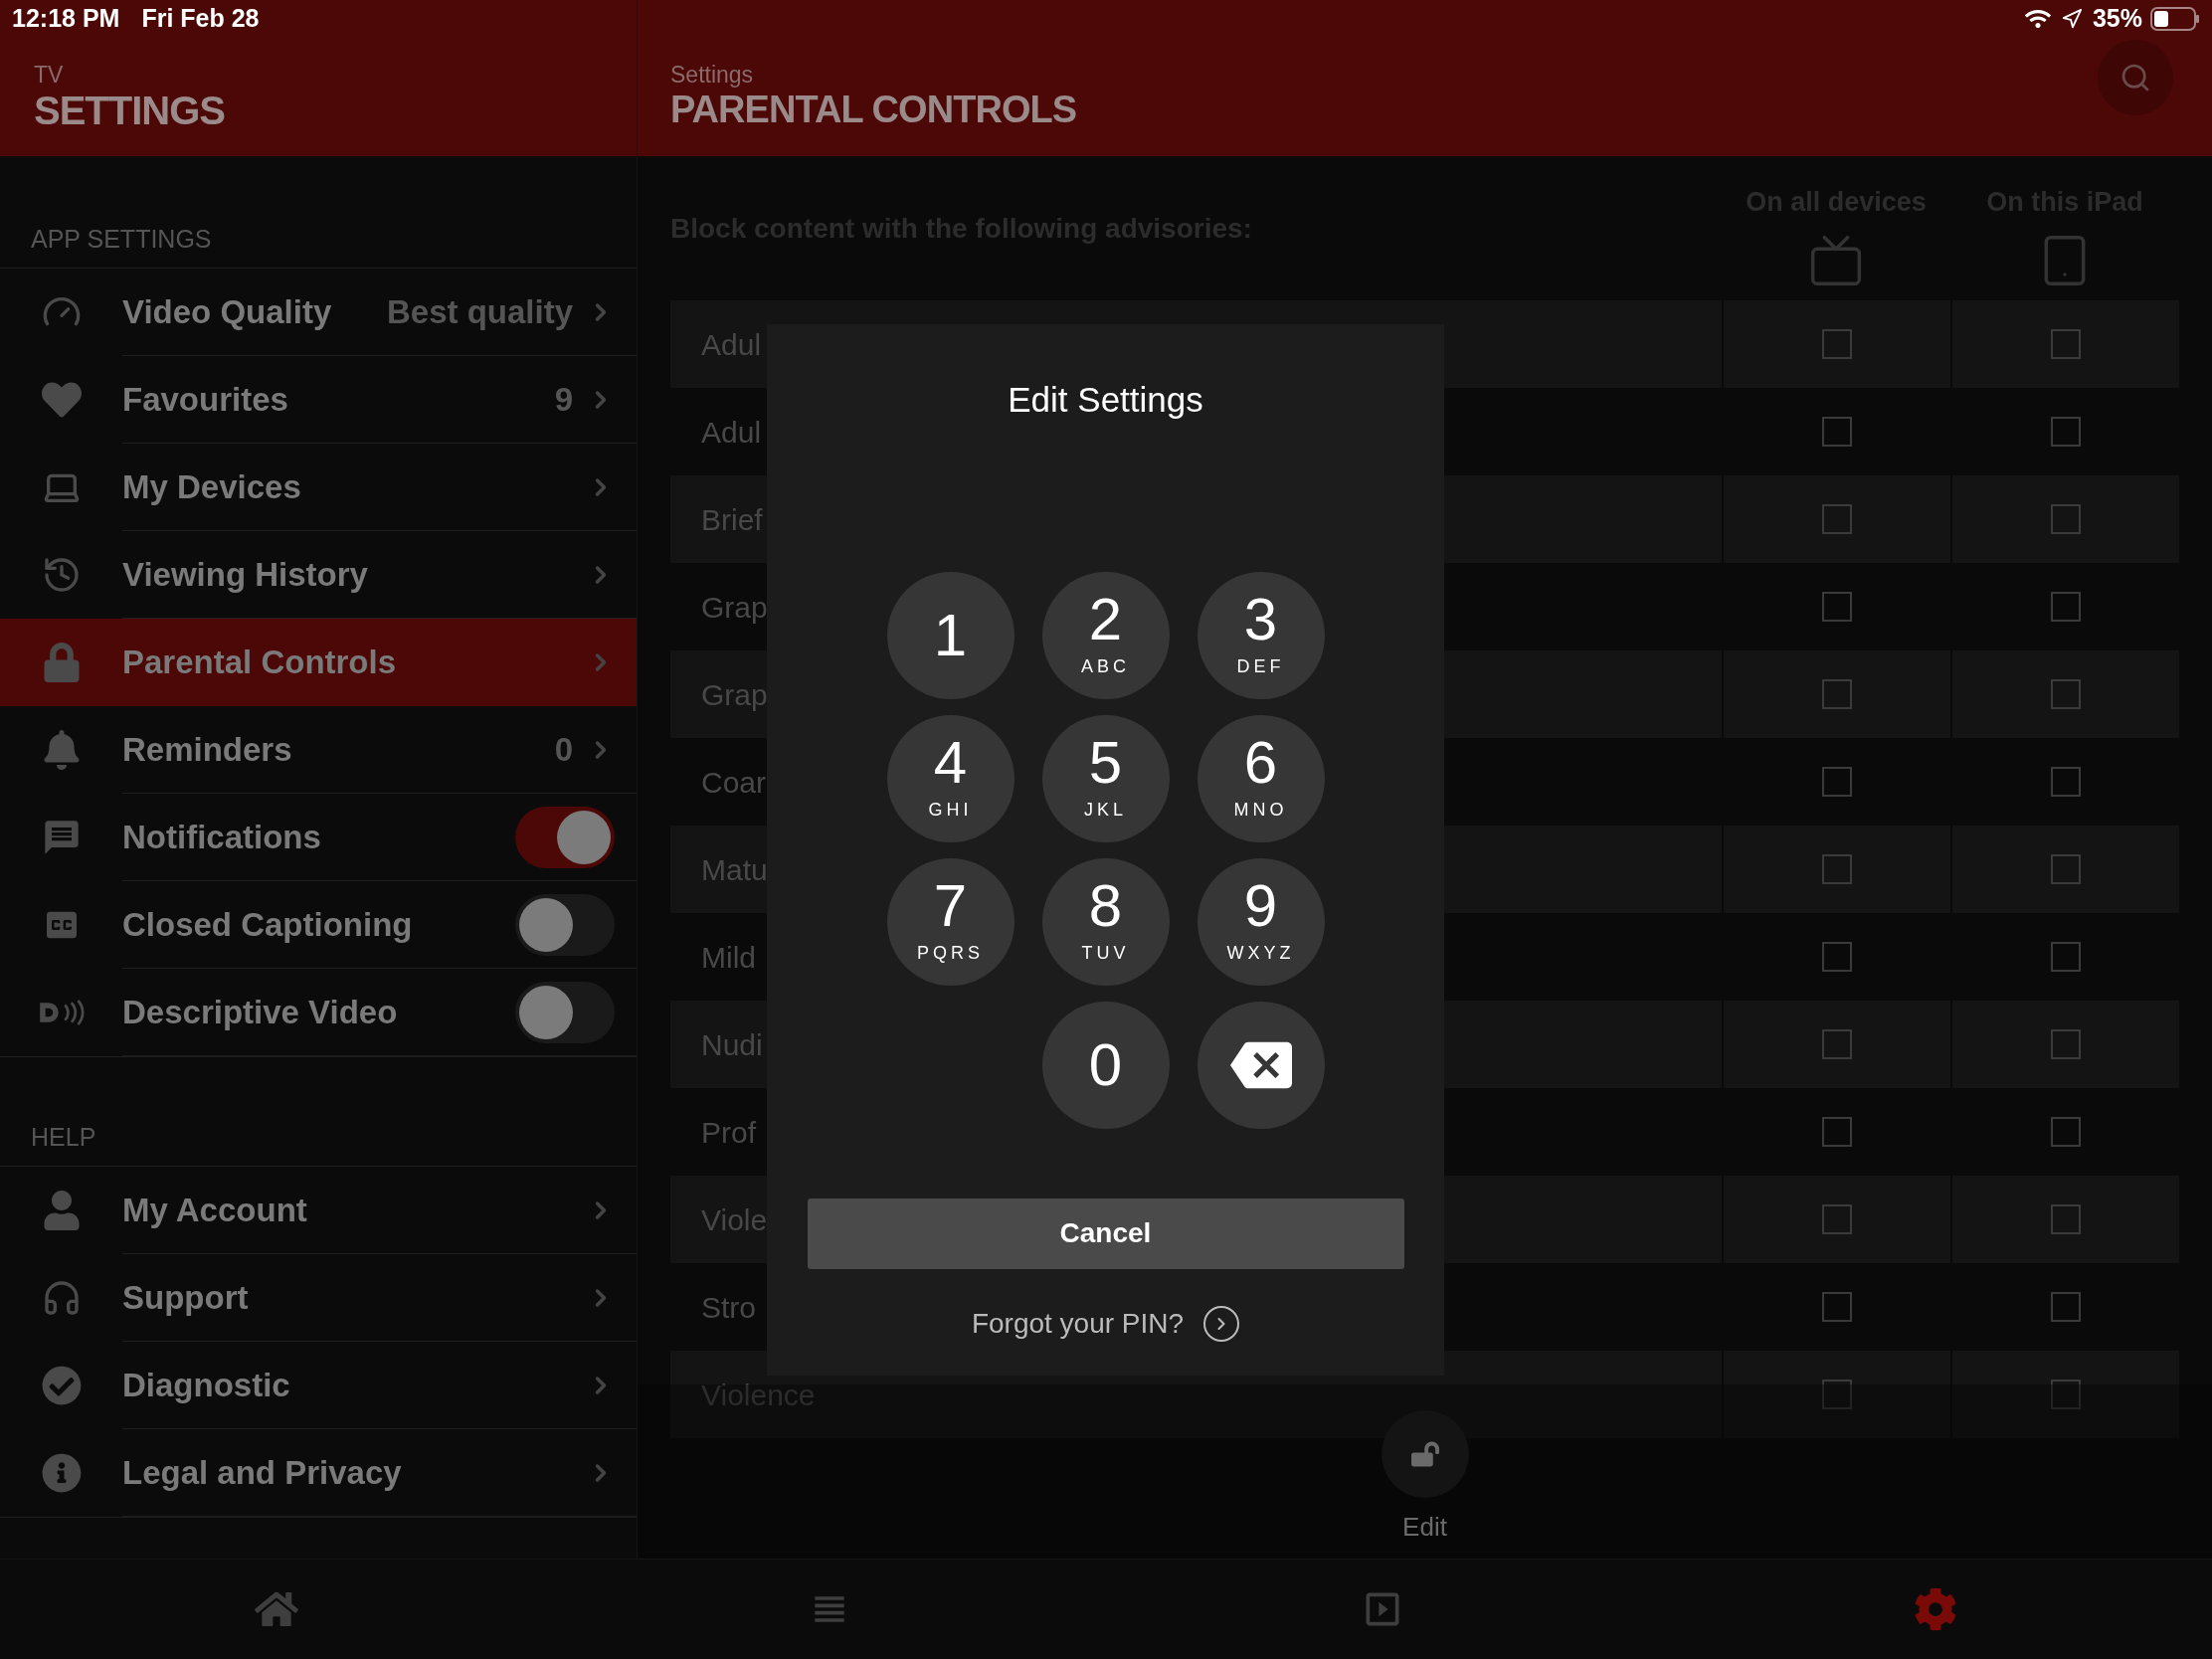 This screenshot has width=2212, height=1659. What do you see at coordinates (318, 487) in the screenshot?
I see `sidebar-item: My Devices` at bounding box center [318, 487].